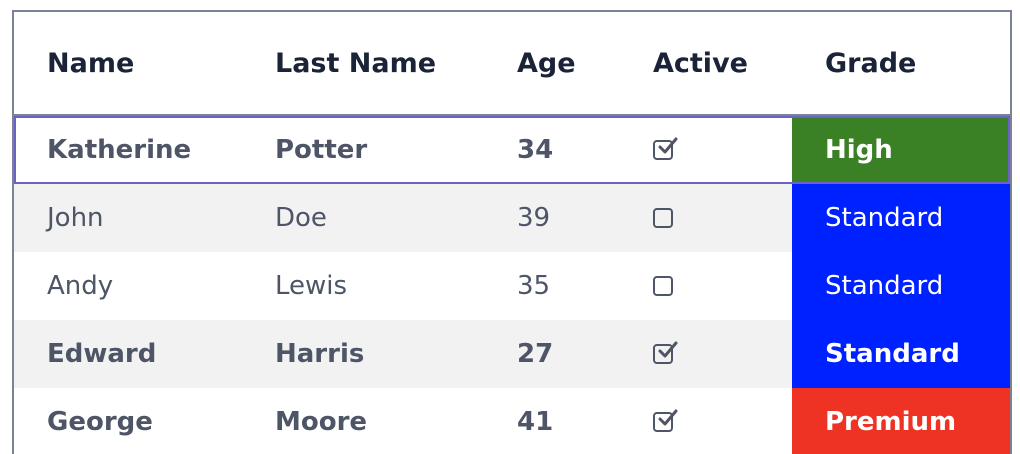  What do you see at coordinates (75, 218) in the screenshot?
I see `cell-name: John` at bounding box center [75, 218].